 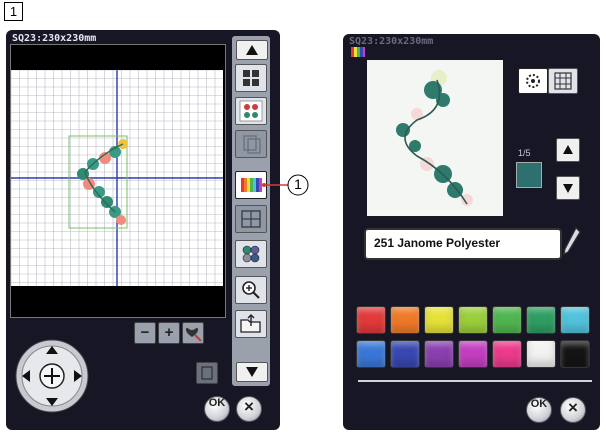 What do you see at coordinates (145, 333) in the screenshot?
I see `zoom-out-button: −` at bounding box center [145, 333].